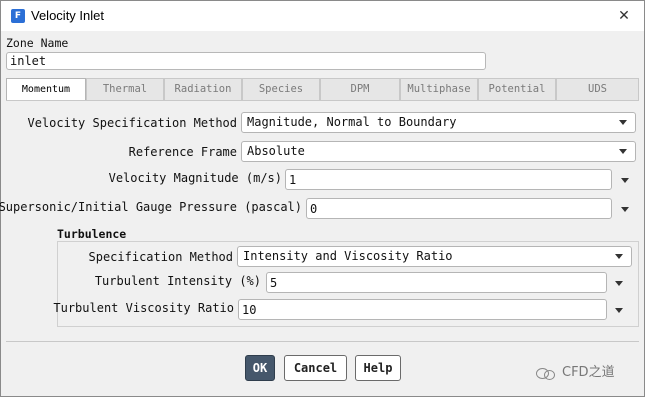 The width and height of the screenshot is (645, 397). Describe the element at coordinates (360, 89) in the screenshot. I see `tab-dpm: DPM` at that location.